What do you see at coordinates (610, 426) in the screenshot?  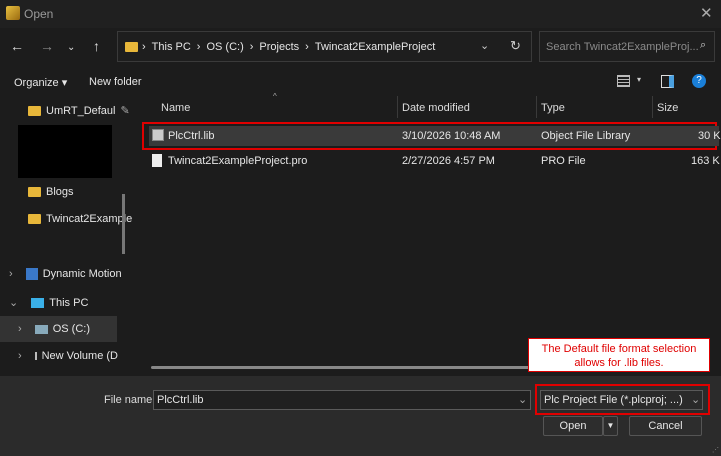 I see `open-dropdown-button: ▼` at bounding box center [610, 426].